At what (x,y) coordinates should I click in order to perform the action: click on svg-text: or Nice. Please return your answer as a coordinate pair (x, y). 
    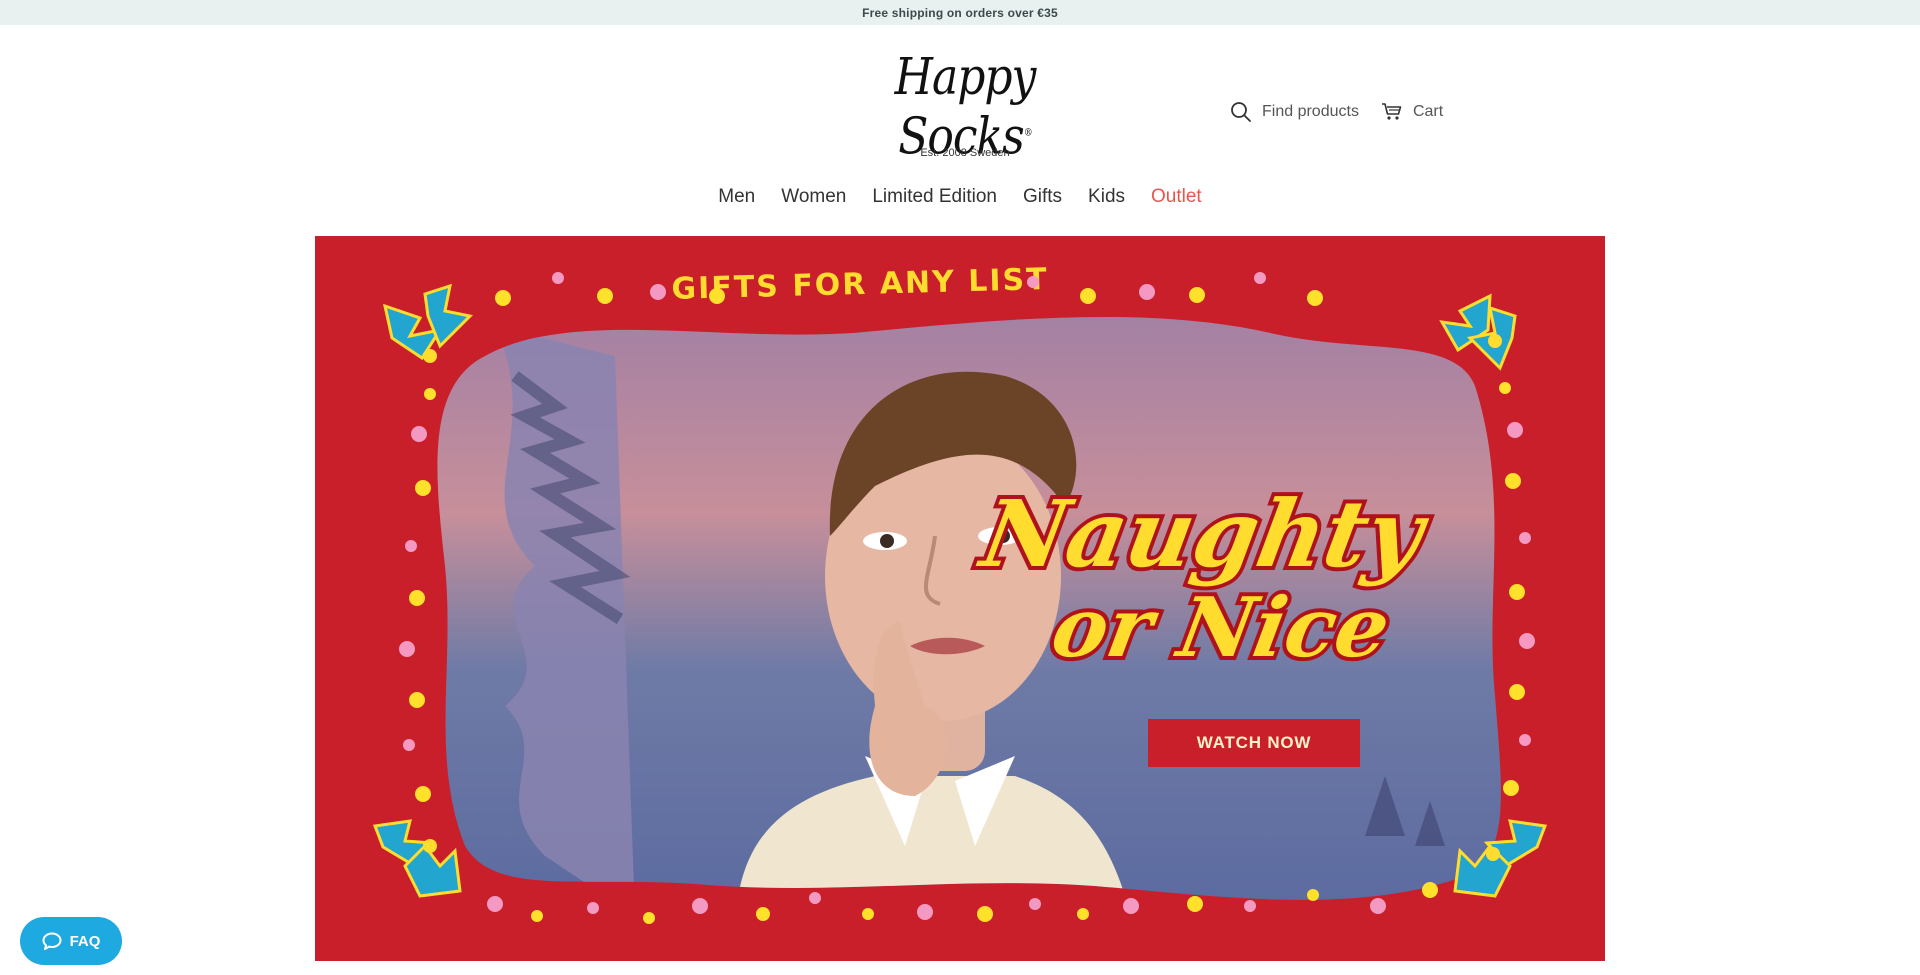
    Looking at the image, I should click on (1221, 628).